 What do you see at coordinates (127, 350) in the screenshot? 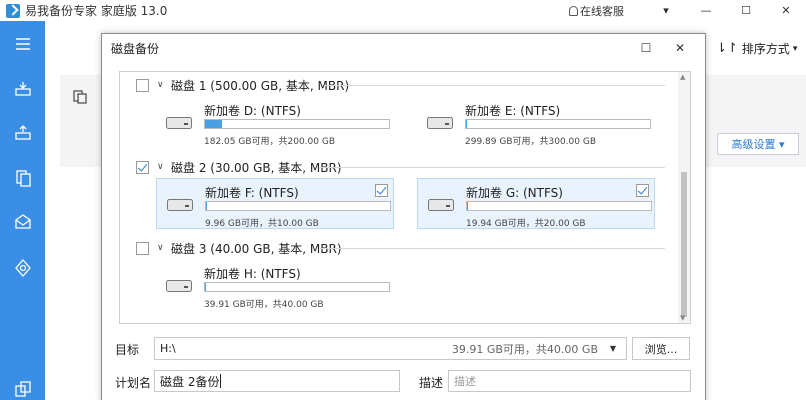
I see `target-label: 目标` at bounding box center [127, 350].